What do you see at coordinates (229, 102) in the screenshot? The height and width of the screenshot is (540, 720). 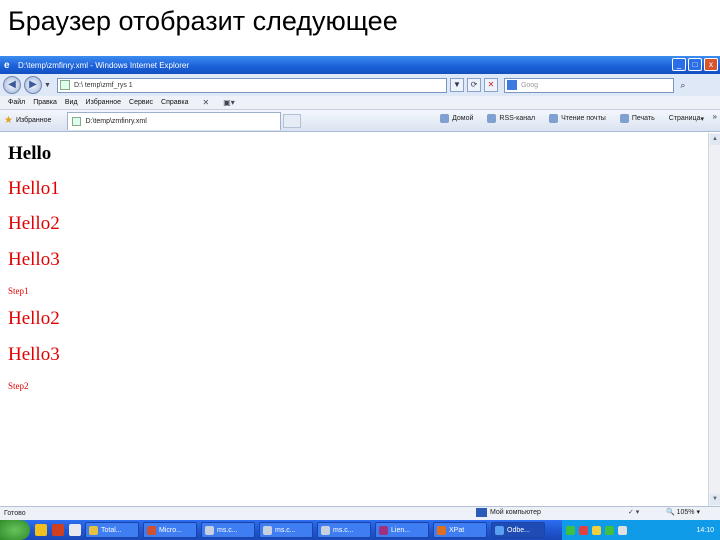 I see `toolbar-options-icon: ▣▾` at bounding box center [229, 102].